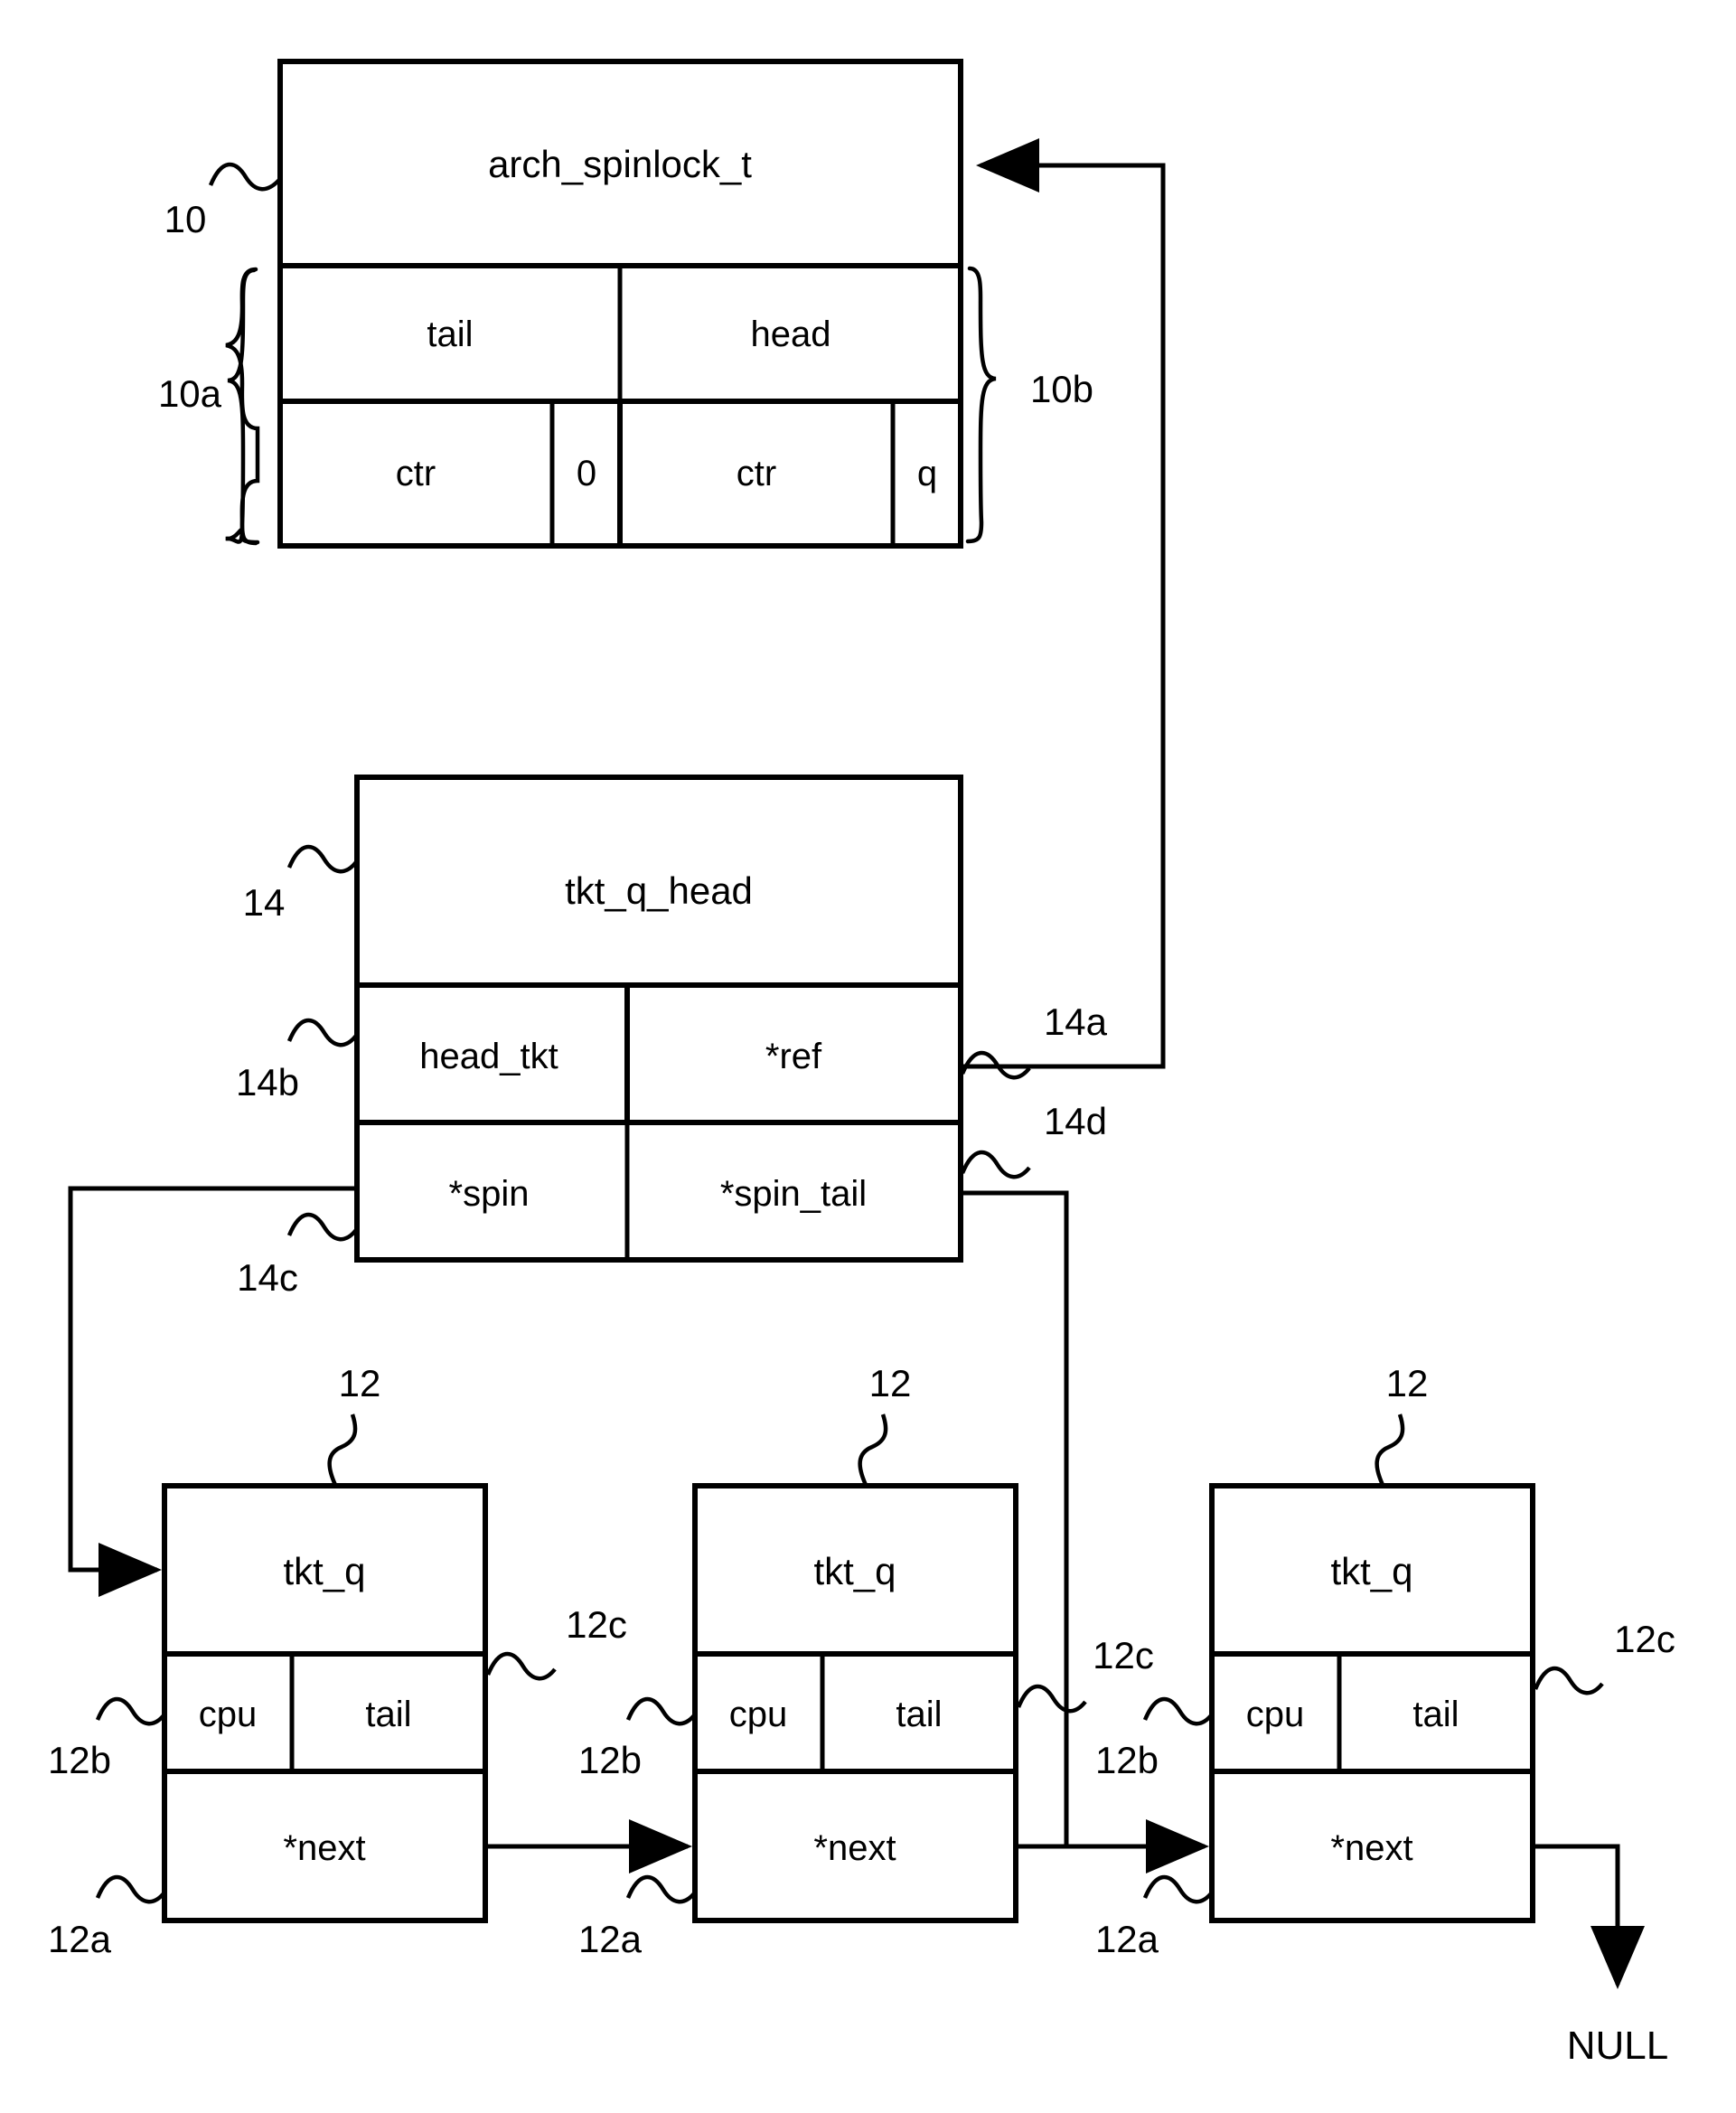  Describe the element at coordinates (620, 164) in the screenshot. I see `arch-spinlock-title: arch_spinlock_t` at that location.